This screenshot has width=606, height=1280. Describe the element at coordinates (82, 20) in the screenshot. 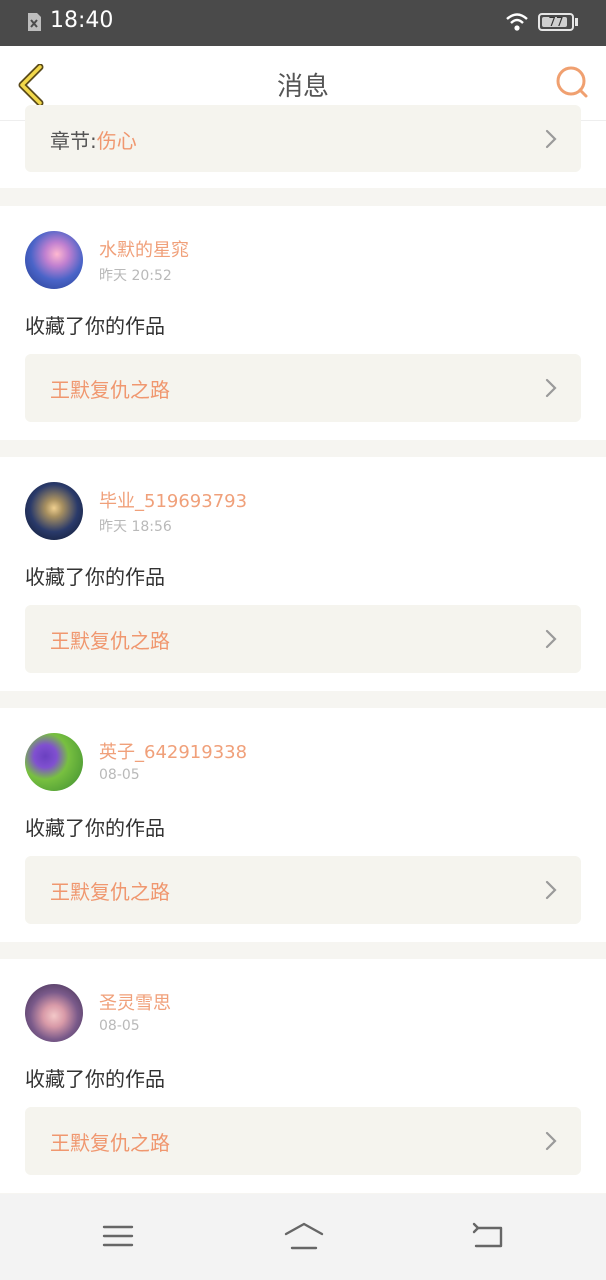

I see `status-time: 18:40` at that location.